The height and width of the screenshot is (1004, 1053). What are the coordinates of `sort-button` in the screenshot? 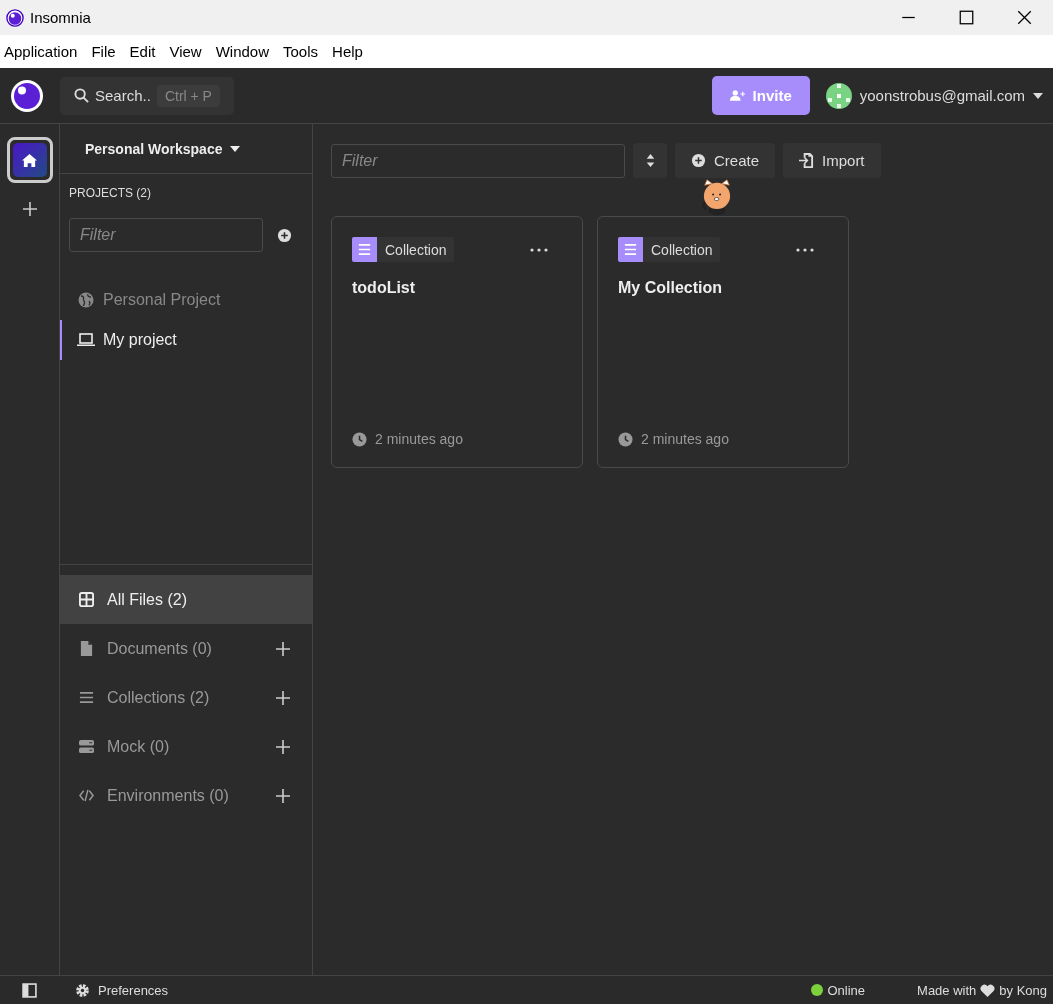 It's located at (650, 160).